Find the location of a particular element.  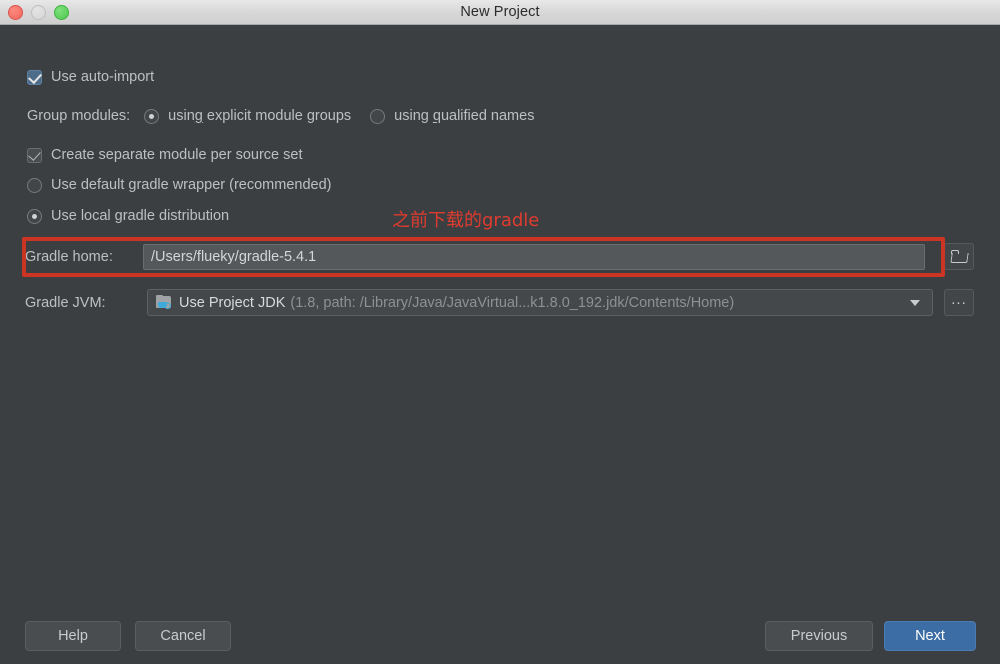

gradle-local-label: Use local gradle distribution is located at coordinates (140, 216).